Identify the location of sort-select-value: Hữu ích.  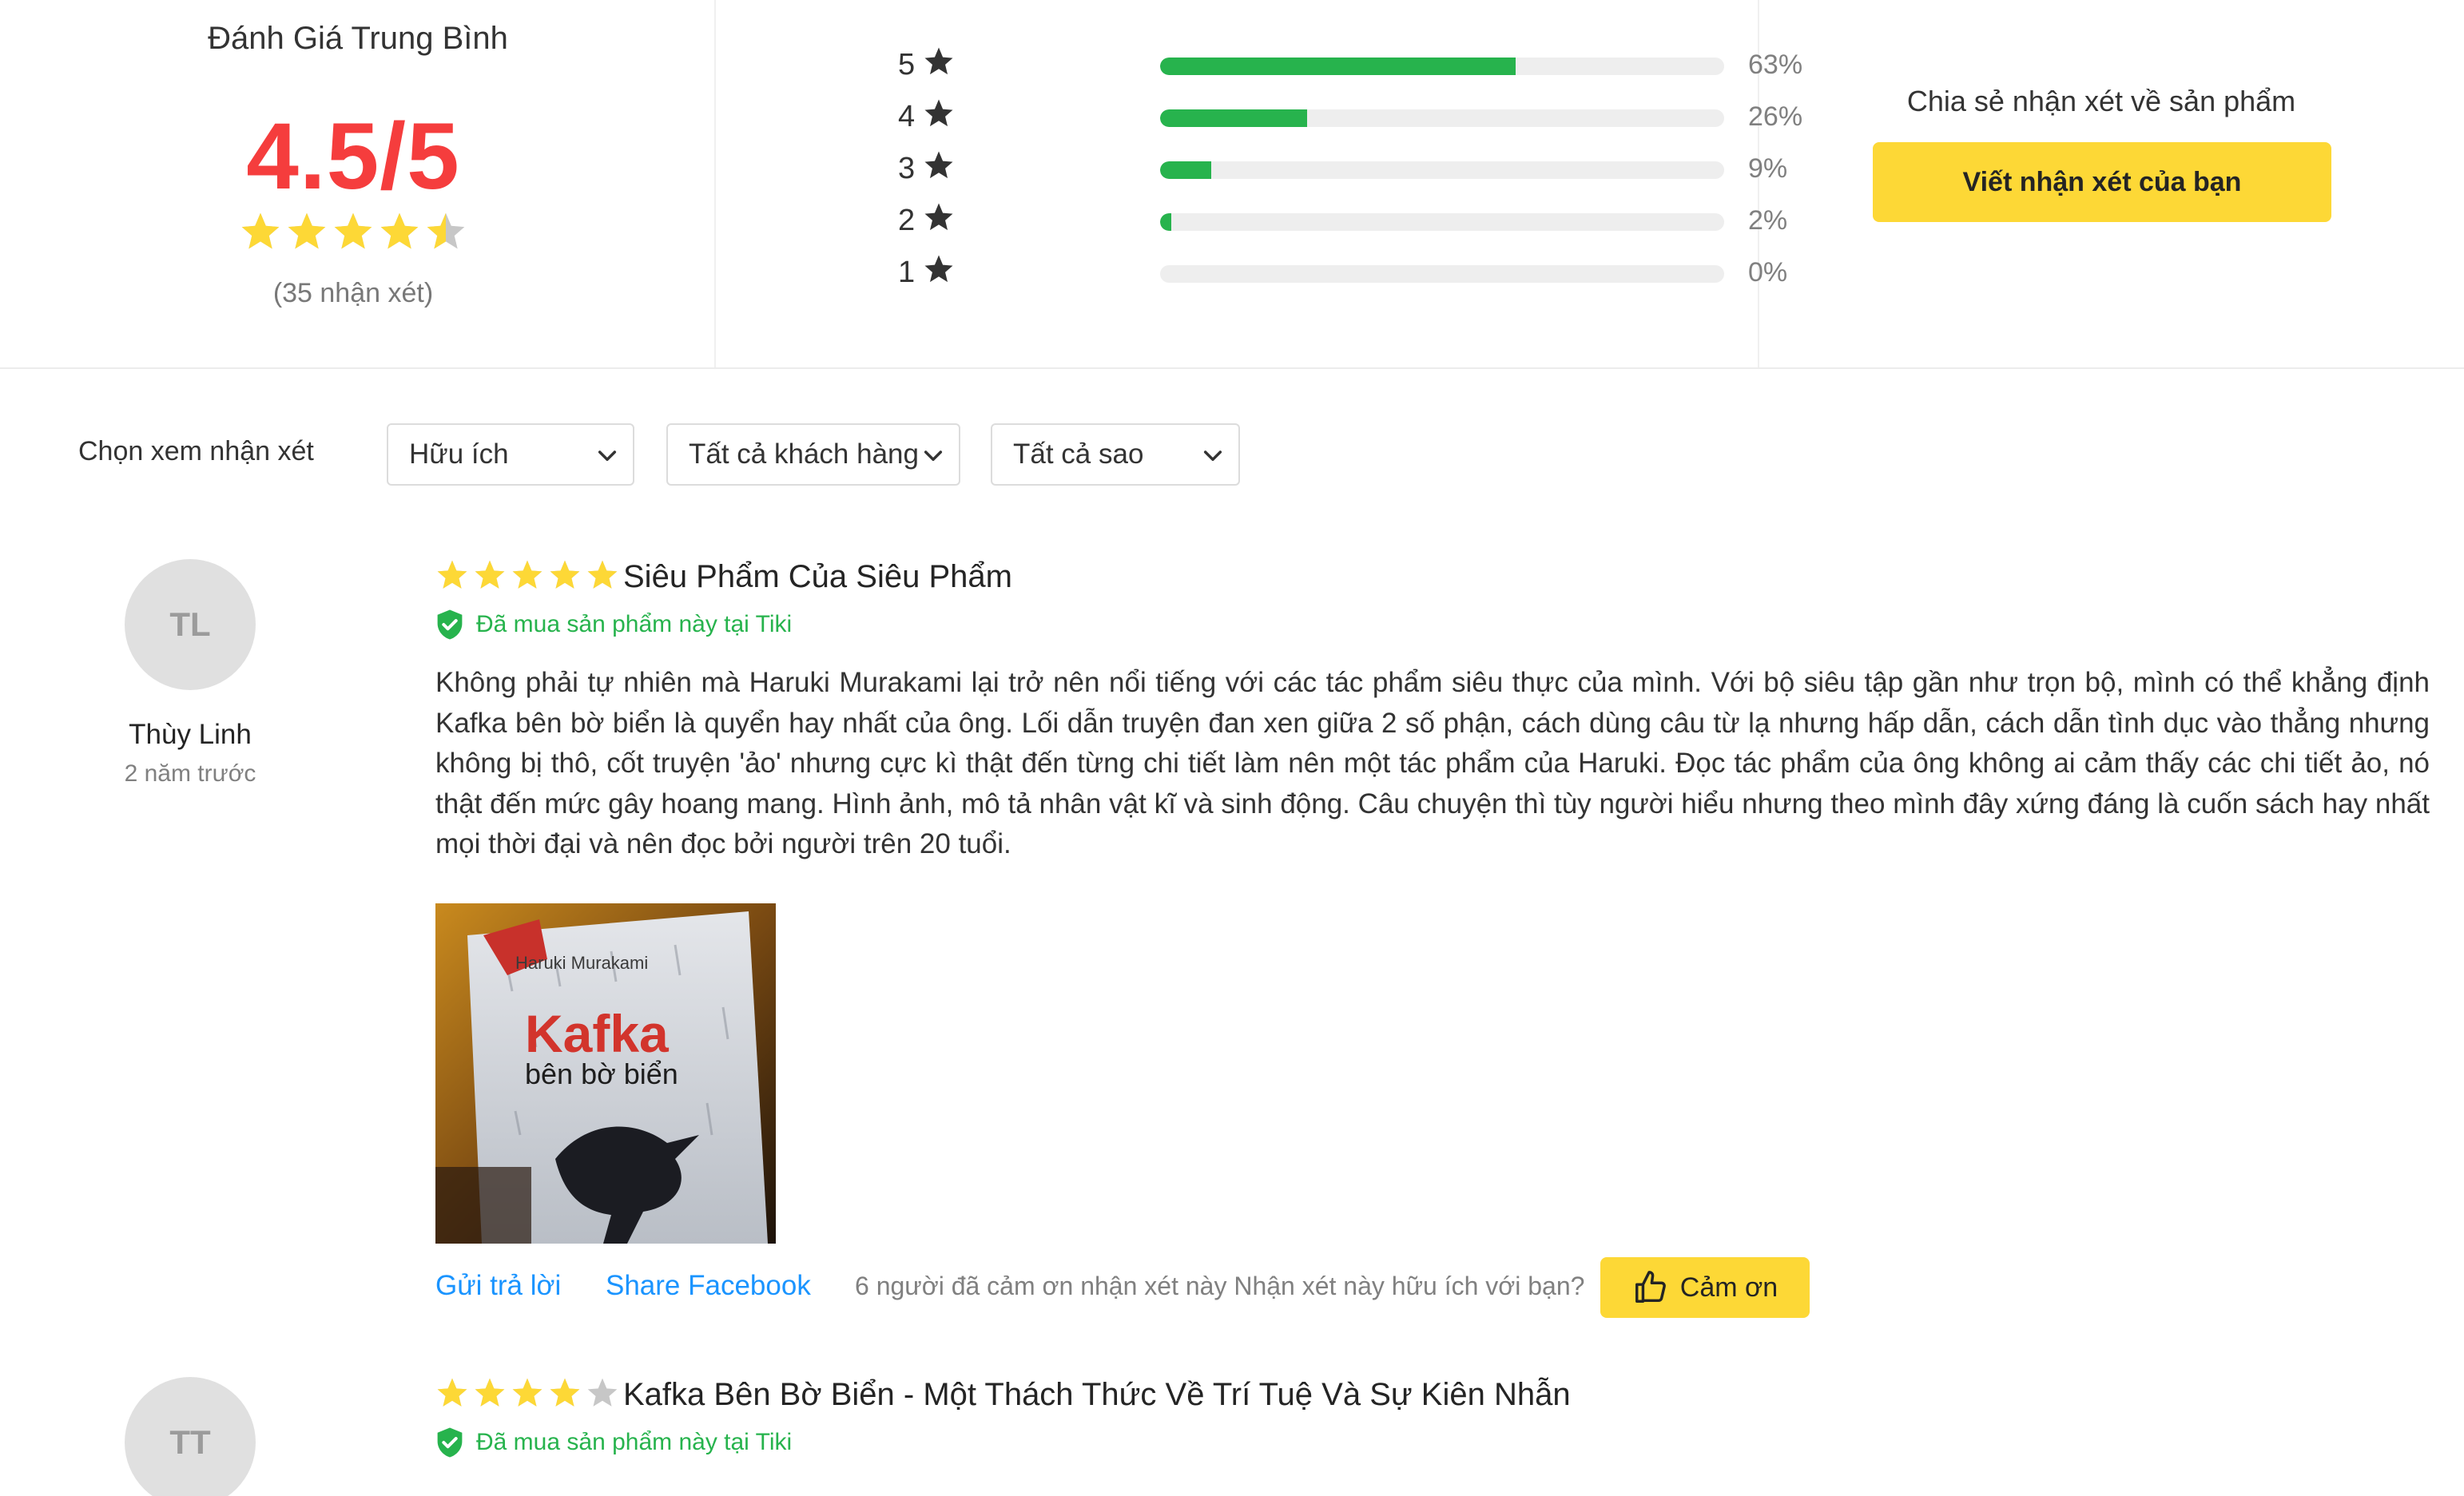
(459, 454).